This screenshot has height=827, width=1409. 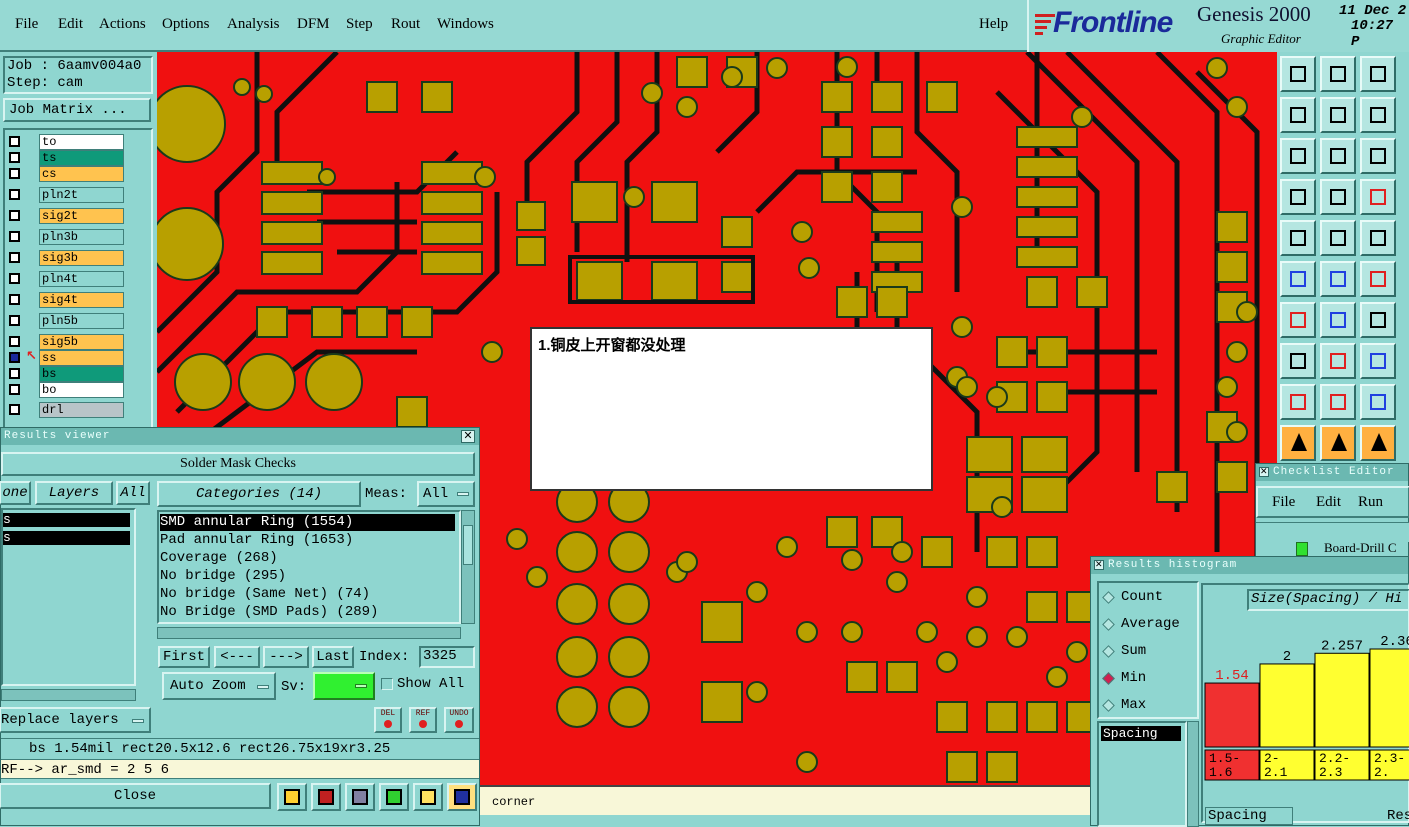 What do you see at coordinates (360, 797) in the screenshot?
I see `clear-button` at bounding box center [360, 797].